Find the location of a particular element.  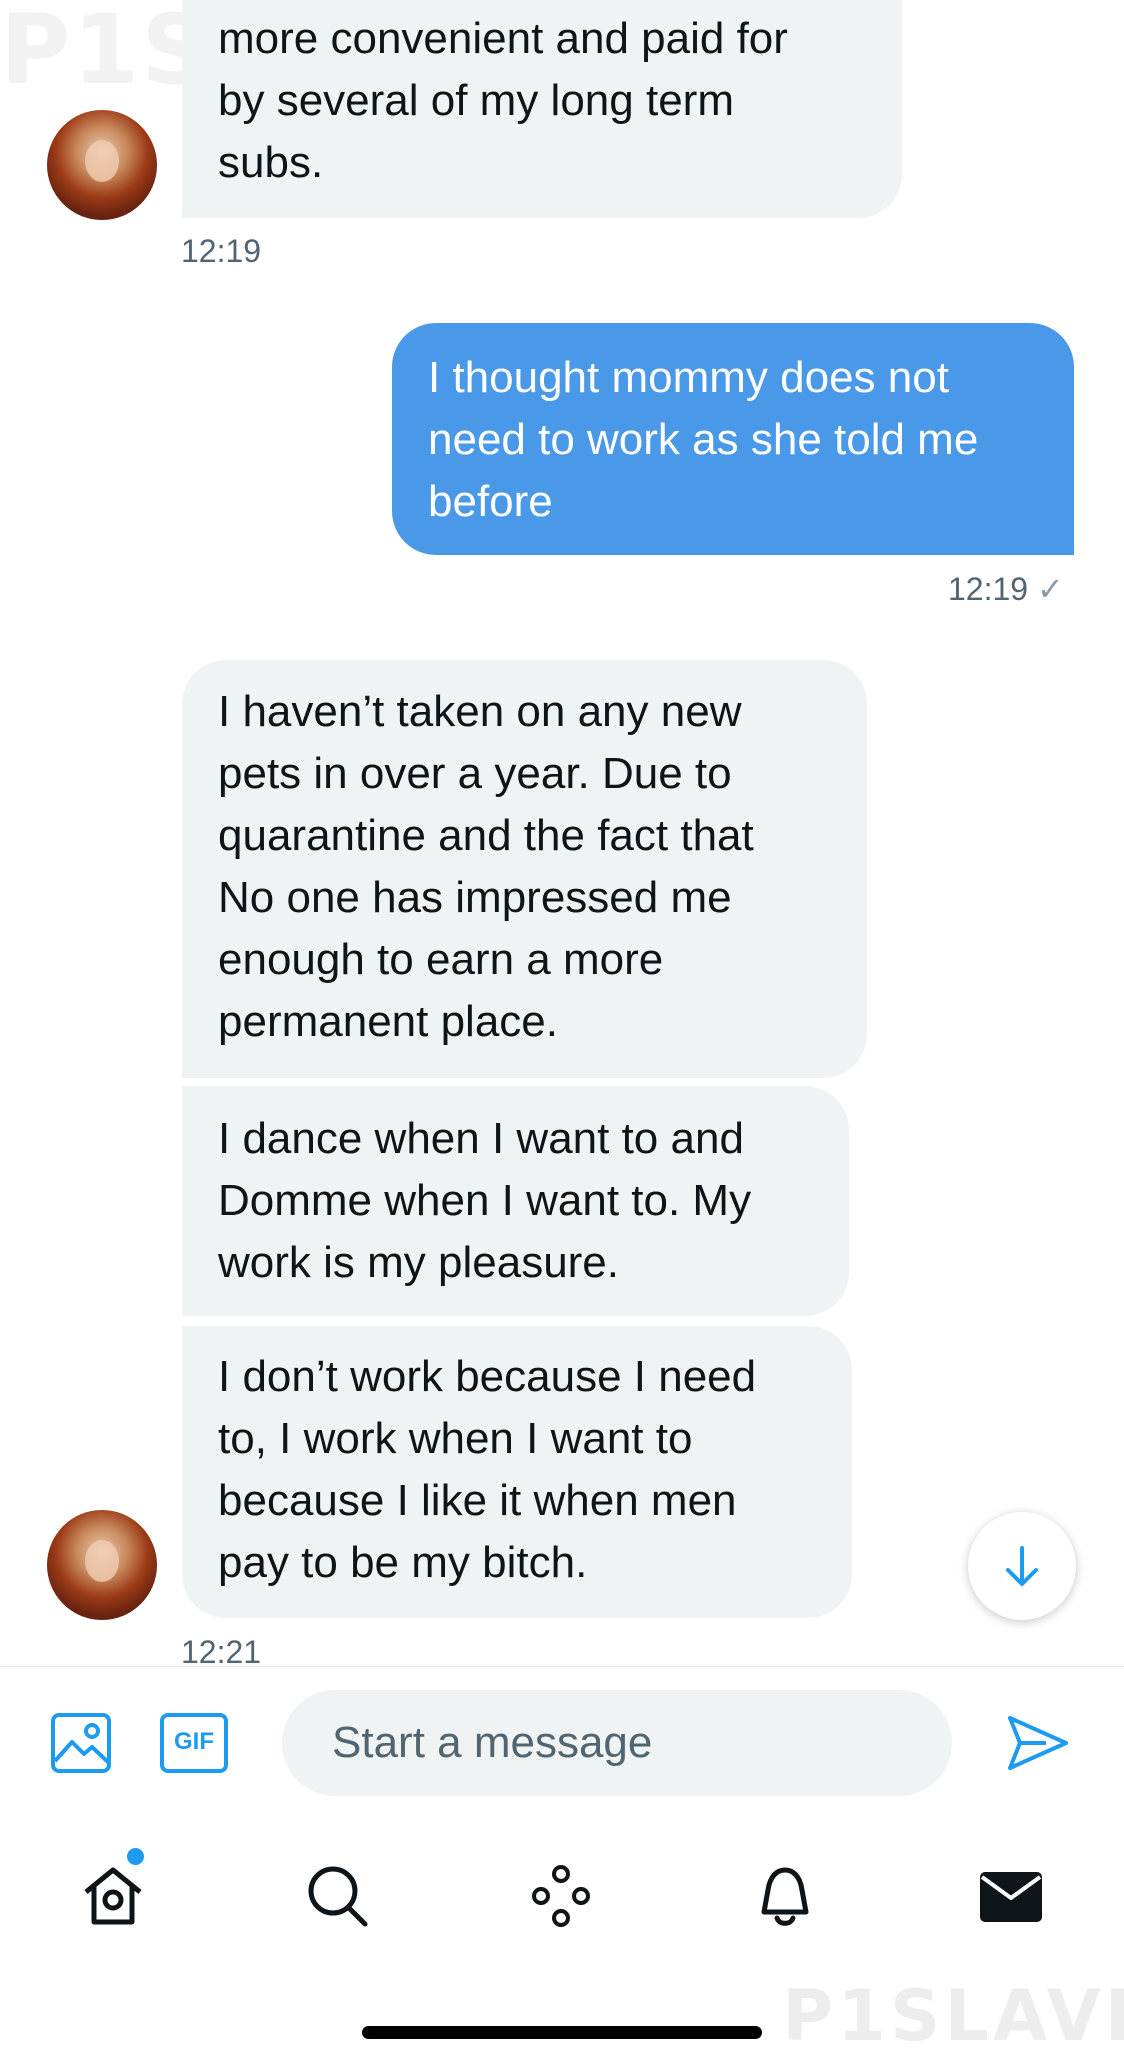

spaces-icon is located at coordinates (561, 1896).